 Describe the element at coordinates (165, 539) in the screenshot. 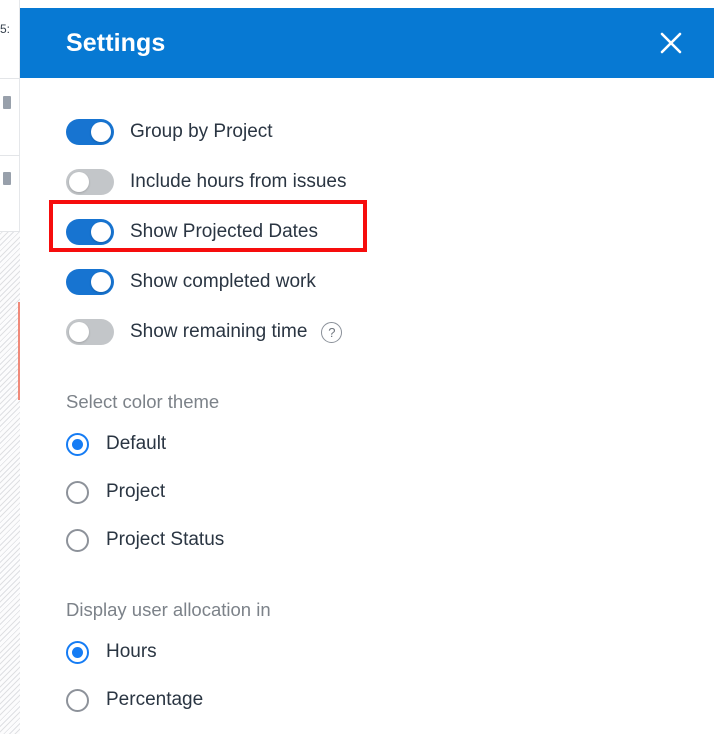

I see `radio-label-project-status: Project Status` at that location.